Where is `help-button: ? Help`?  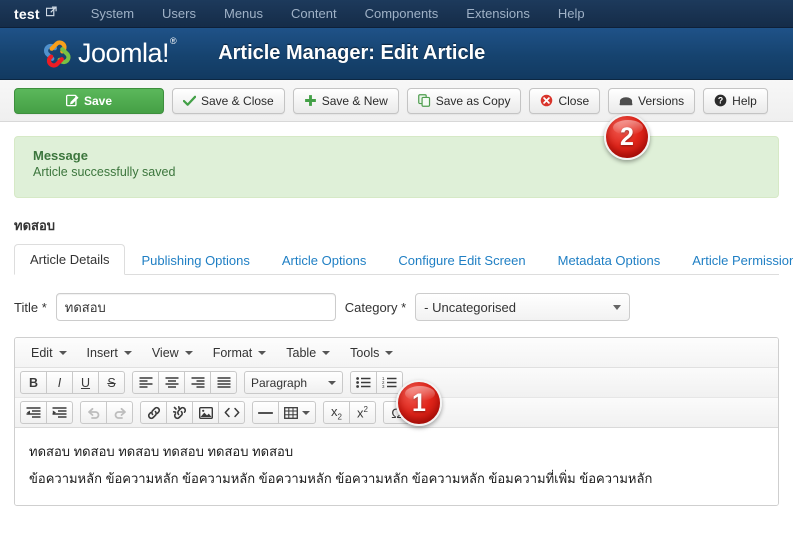
help-button: ? Help is located at coordinates (735, 100).